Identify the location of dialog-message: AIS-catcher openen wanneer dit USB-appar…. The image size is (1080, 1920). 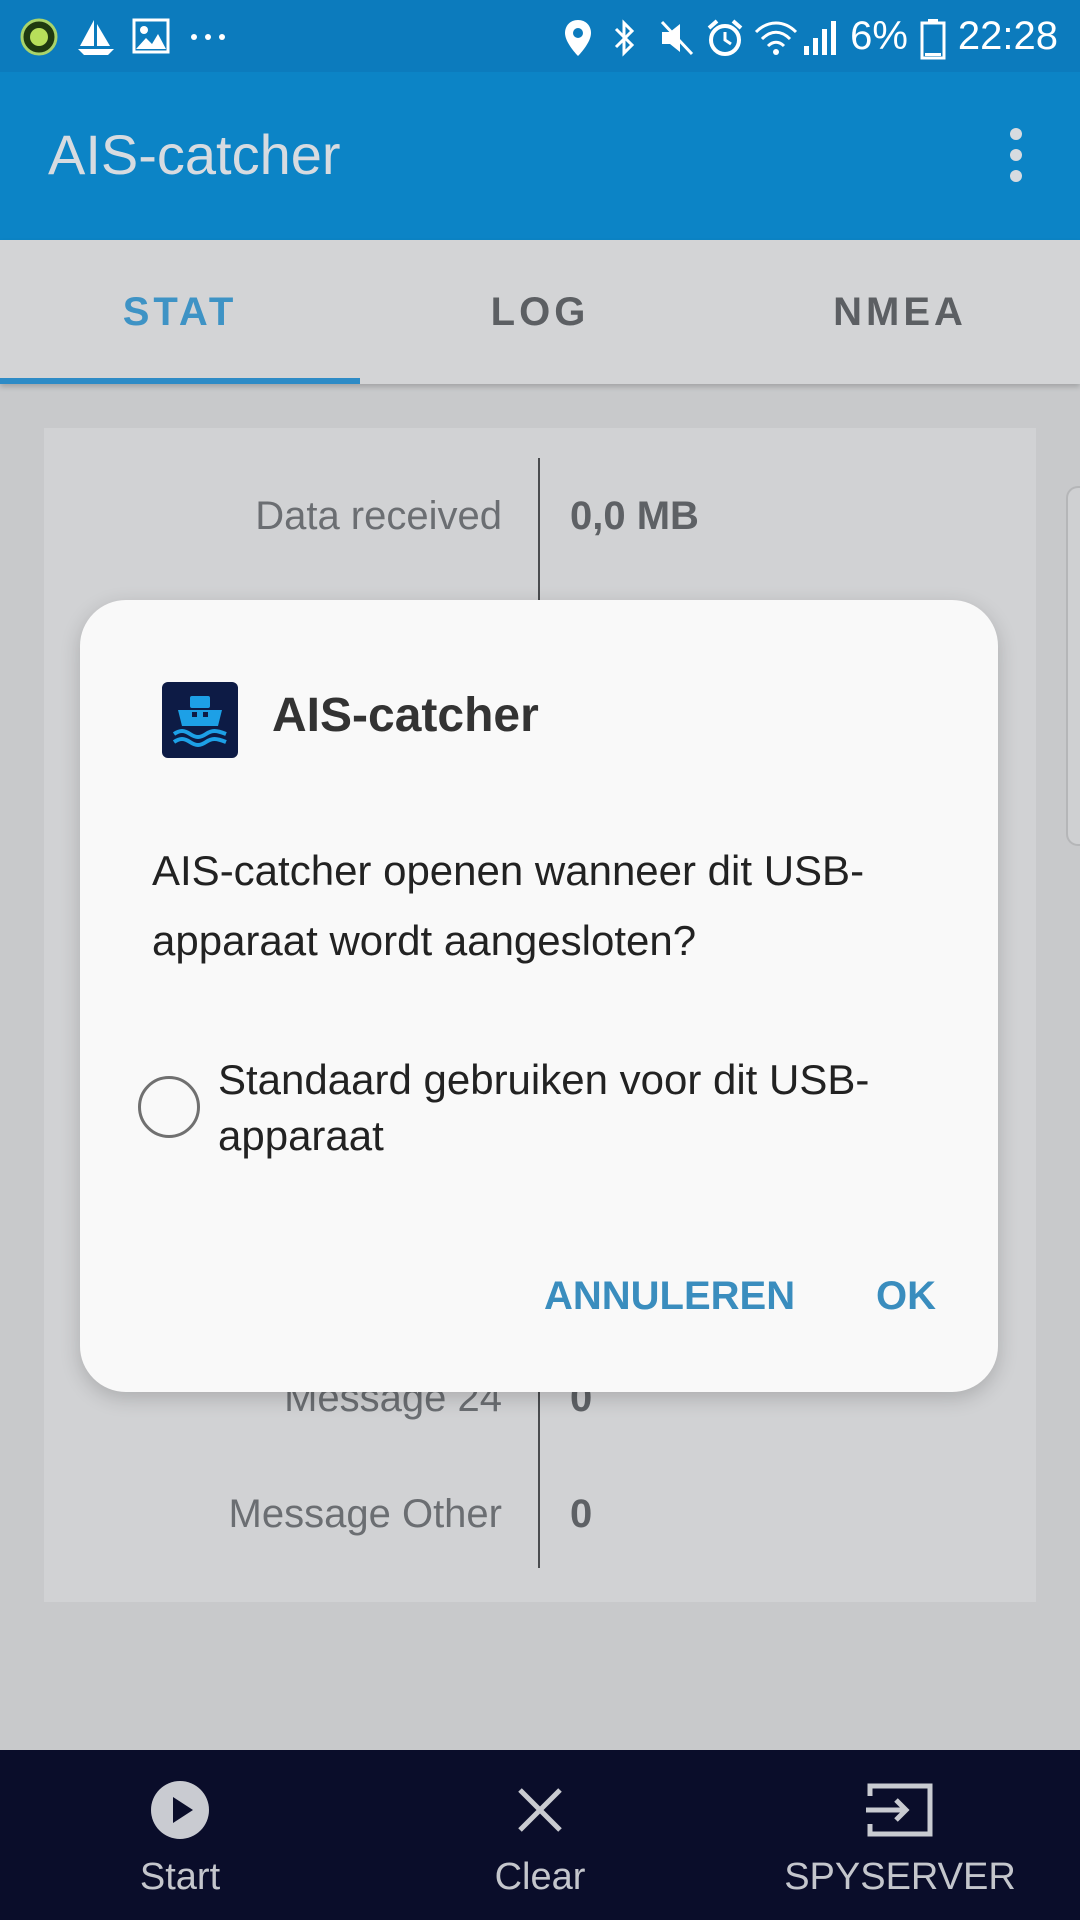
(508, 905).